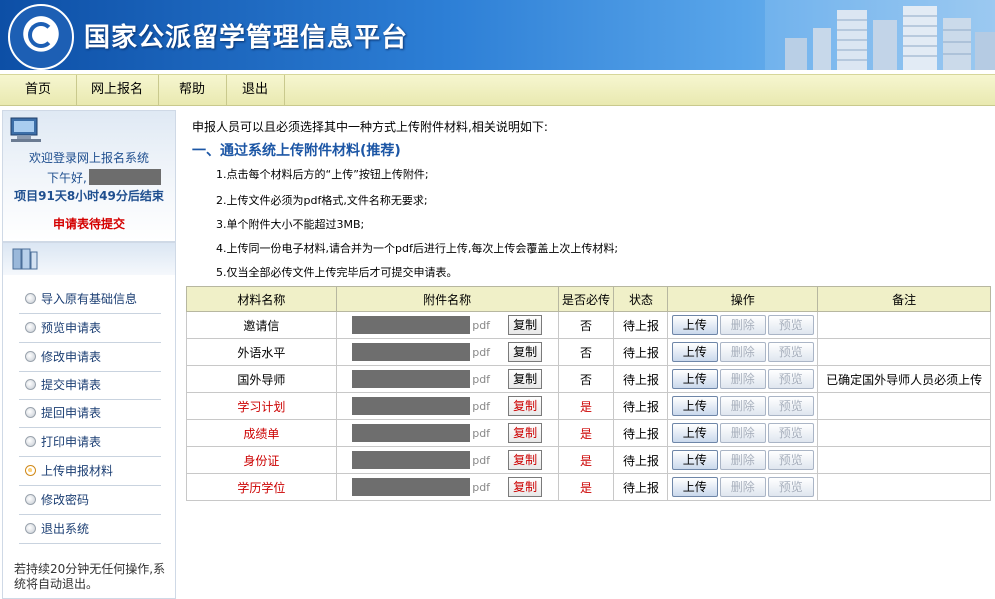 This screenshot has width=995, height=599. I want to click on buildings-banner-icon, so click(880, 35).